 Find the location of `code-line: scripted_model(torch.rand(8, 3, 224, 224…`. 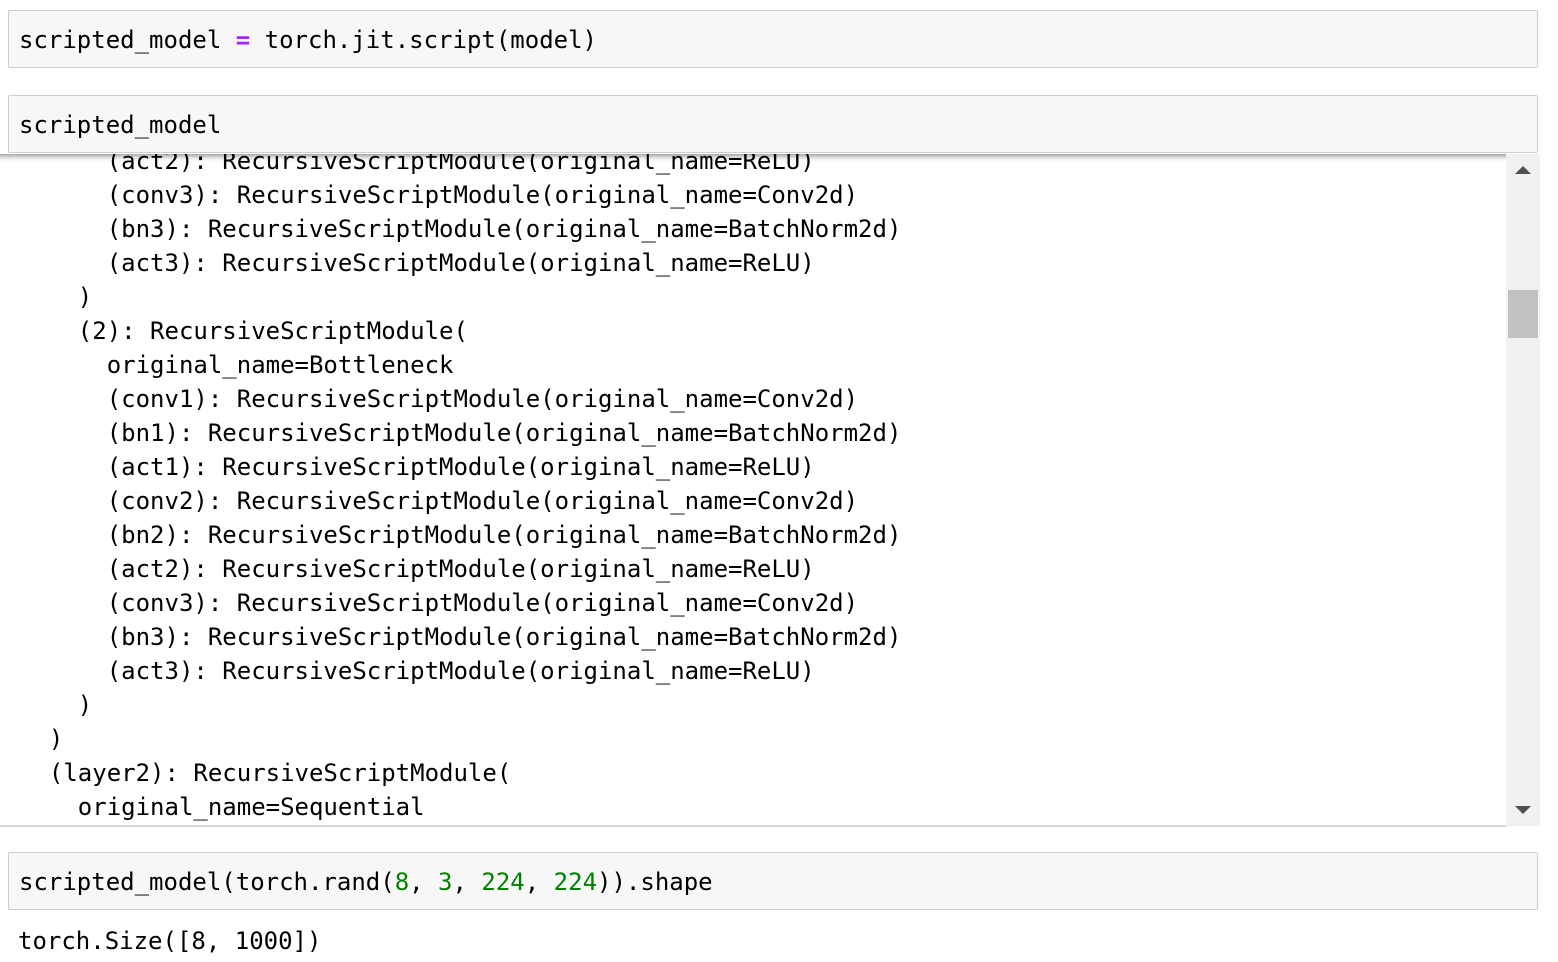

code-line: scripted_model(torch.rand(8, 3, 224, 224… is located at coordinates (366, 882).